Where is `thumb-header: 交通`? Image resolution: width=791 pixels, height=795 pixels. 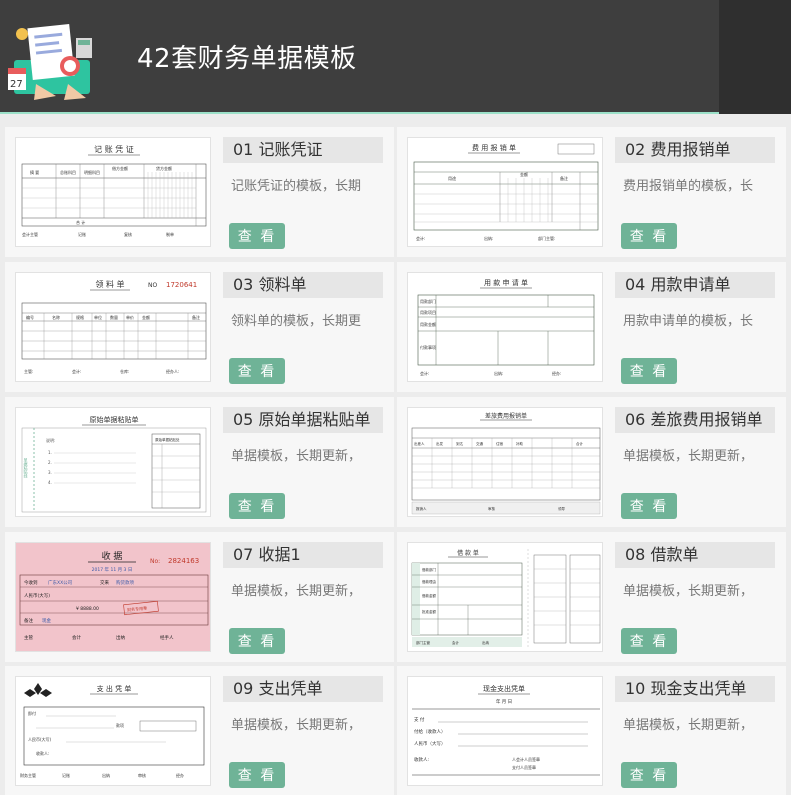
thumb-header: 交通 is located at coordinates (480, 443).